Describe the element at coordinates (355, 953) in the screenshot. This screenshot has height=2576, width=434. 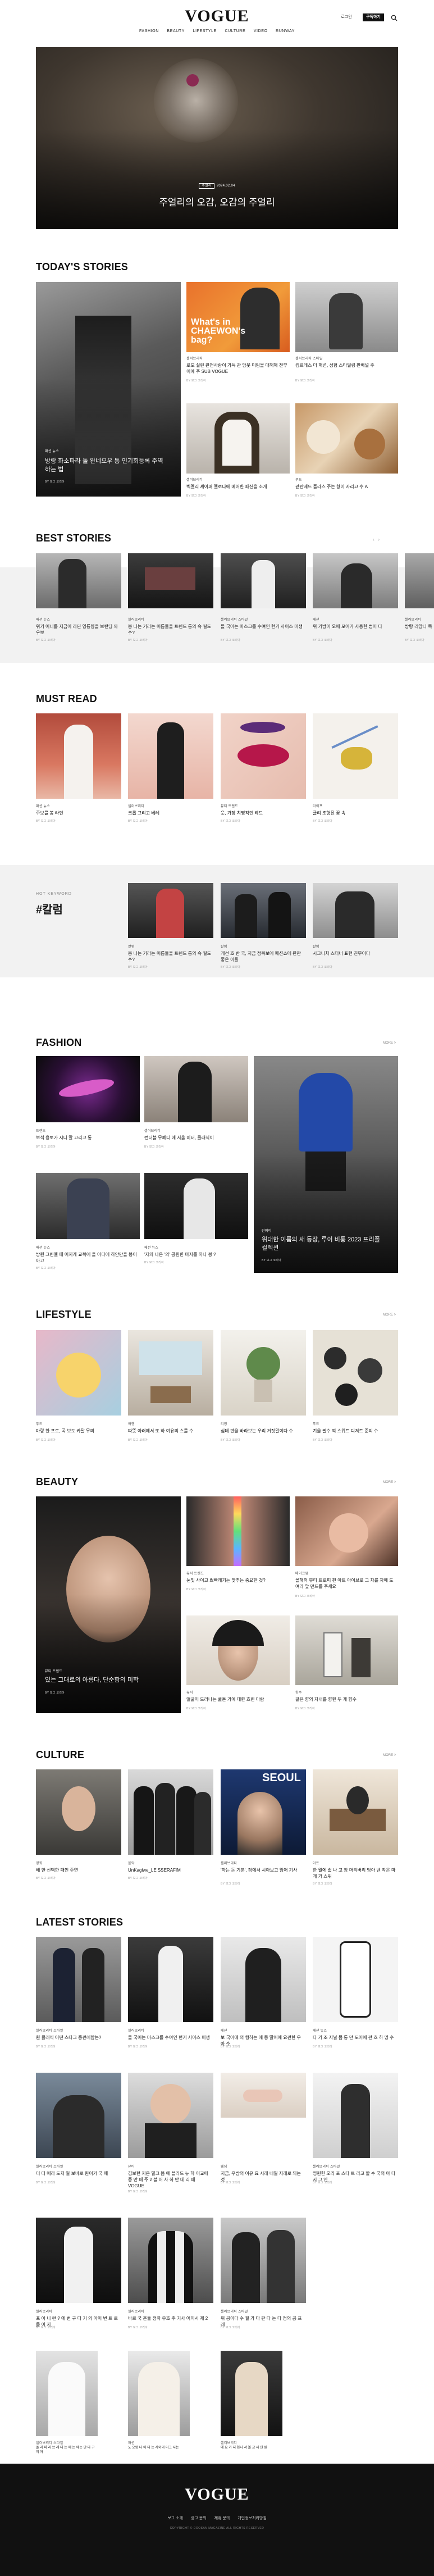
I see `hot-item-title-3: 시그니처 스터너 표현 친무이다` at that location.